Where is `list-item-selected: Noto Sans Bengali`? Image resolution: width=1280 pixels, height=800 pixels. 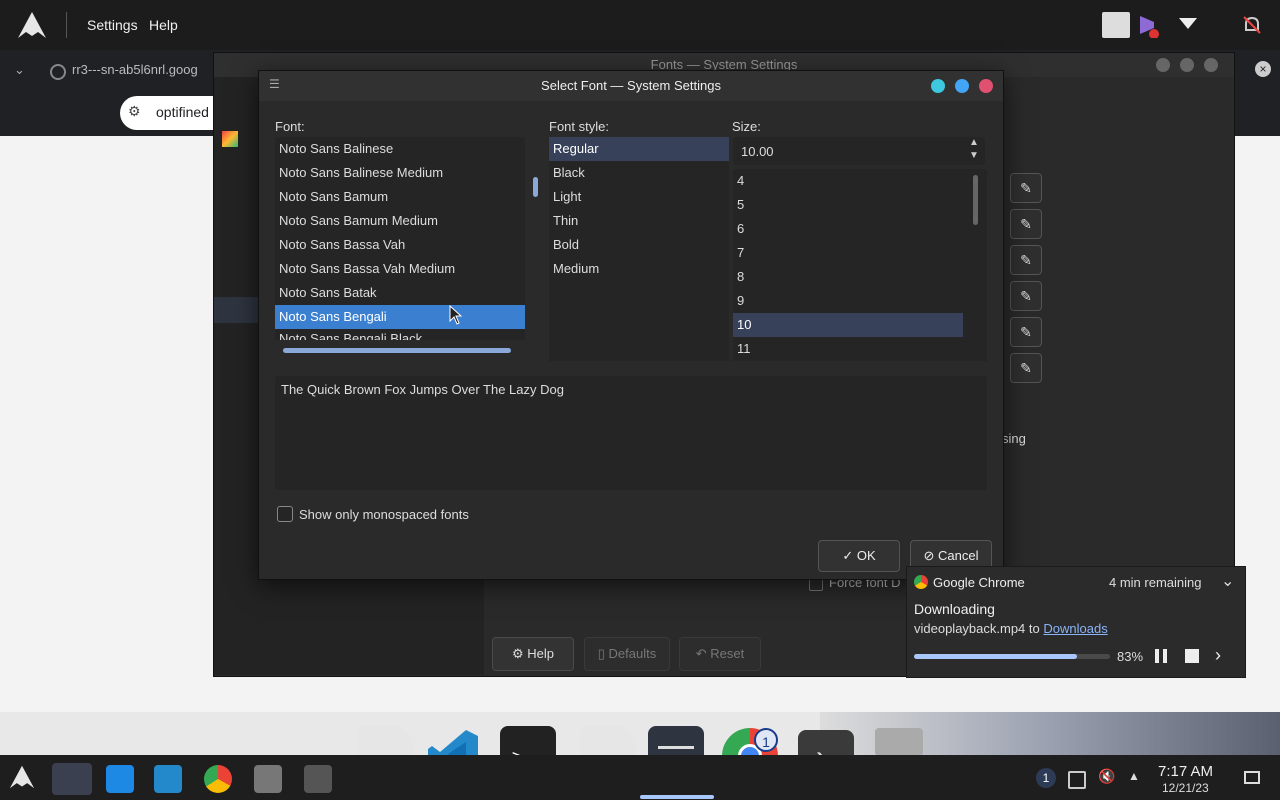
list-item-selected: Noto Sans Bengali is located at coordinates (400, 317).